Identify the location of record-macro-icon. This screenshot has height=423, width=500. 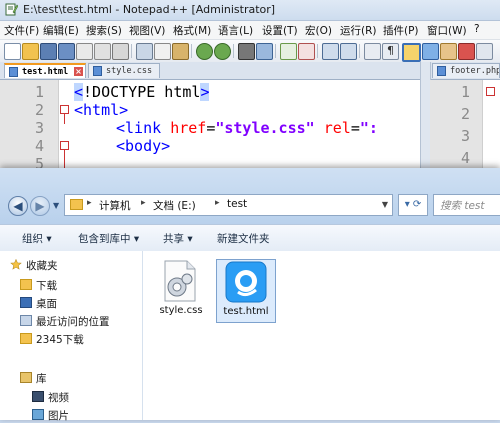
(466, 51).